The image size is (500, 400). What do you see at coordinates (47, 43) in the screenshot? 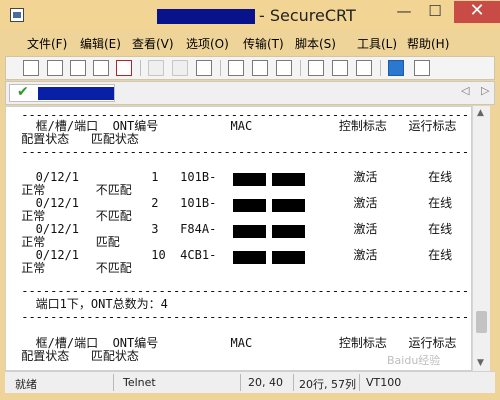
I see `menu-file: 文件(F)` at bounding box center [47, 43].